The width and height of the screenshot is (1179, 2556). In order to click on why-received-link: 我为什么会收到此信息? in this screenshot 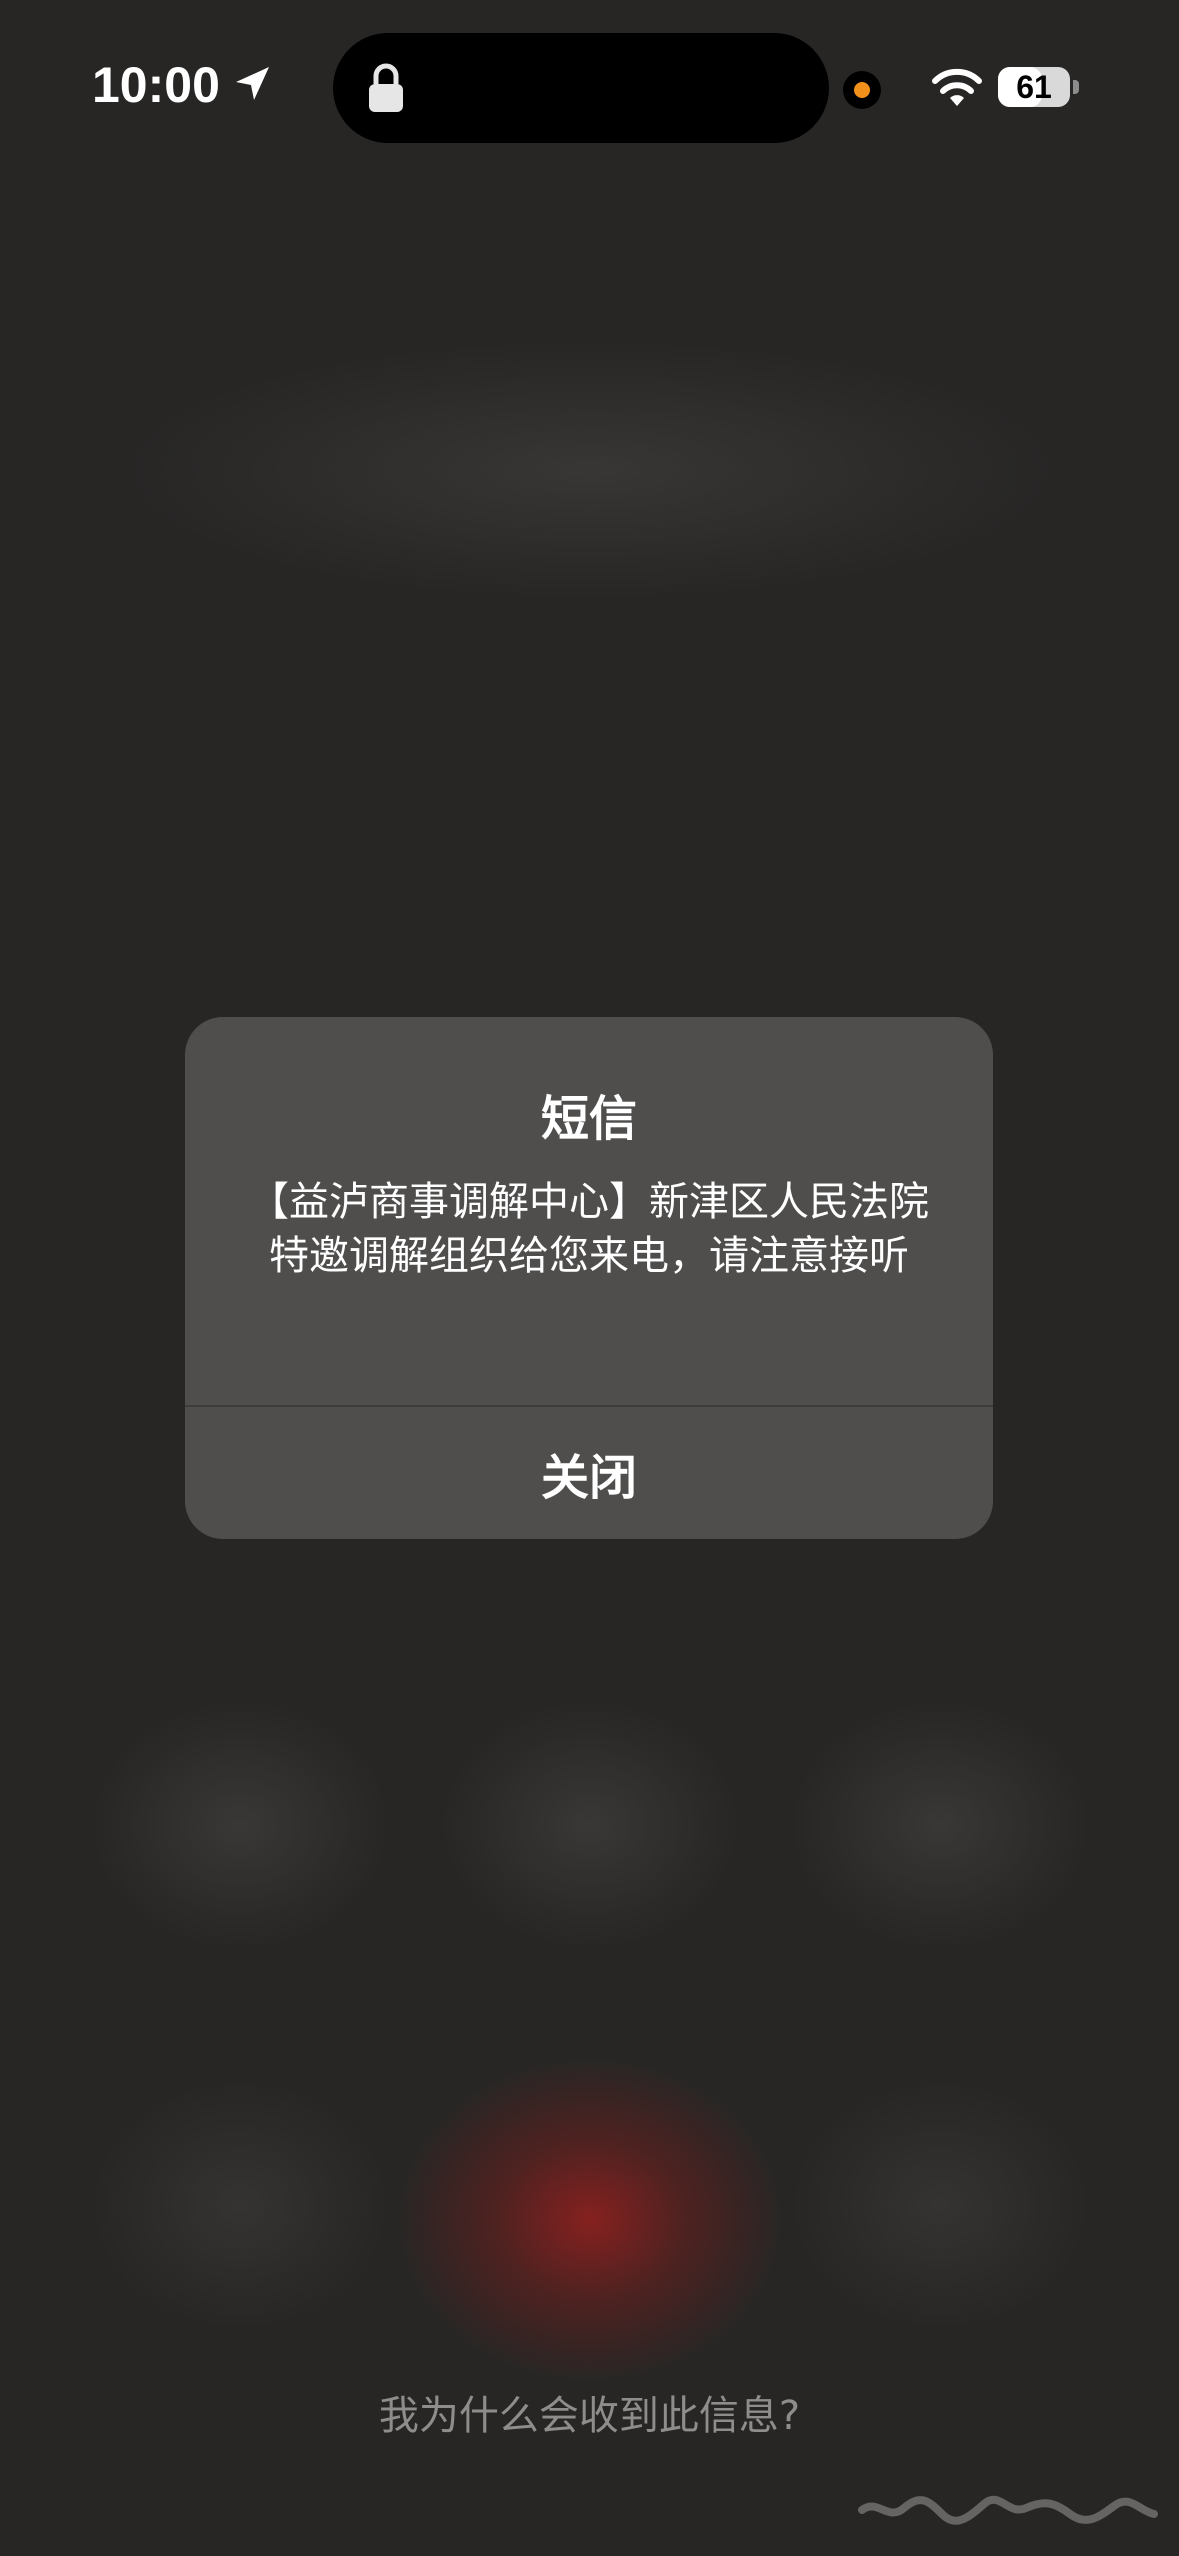, I will do `click(589, 2412)`.